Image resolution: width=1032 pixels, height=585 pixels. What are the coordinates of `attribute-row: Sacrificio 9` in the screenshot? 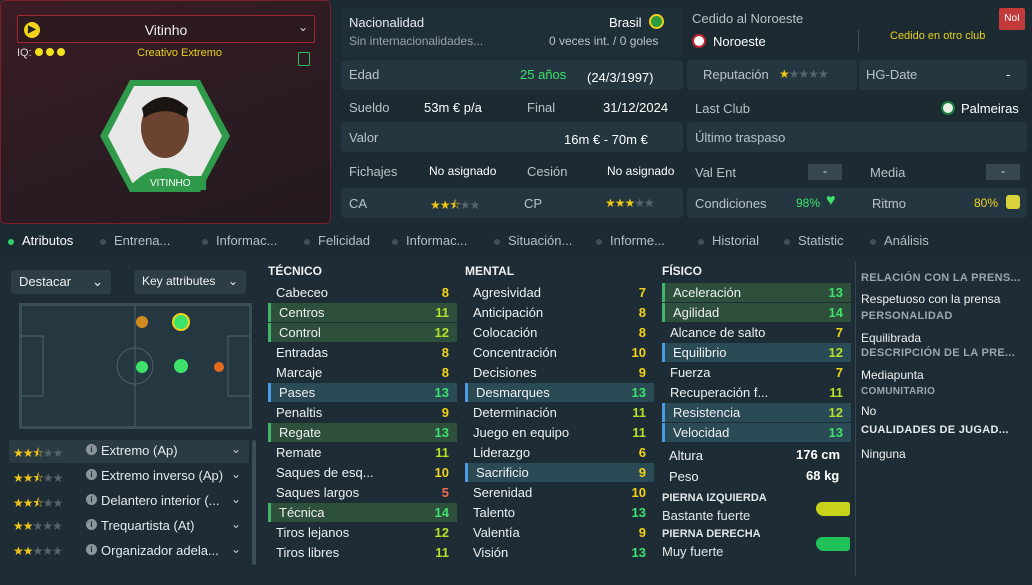 It's located at (559, 472).